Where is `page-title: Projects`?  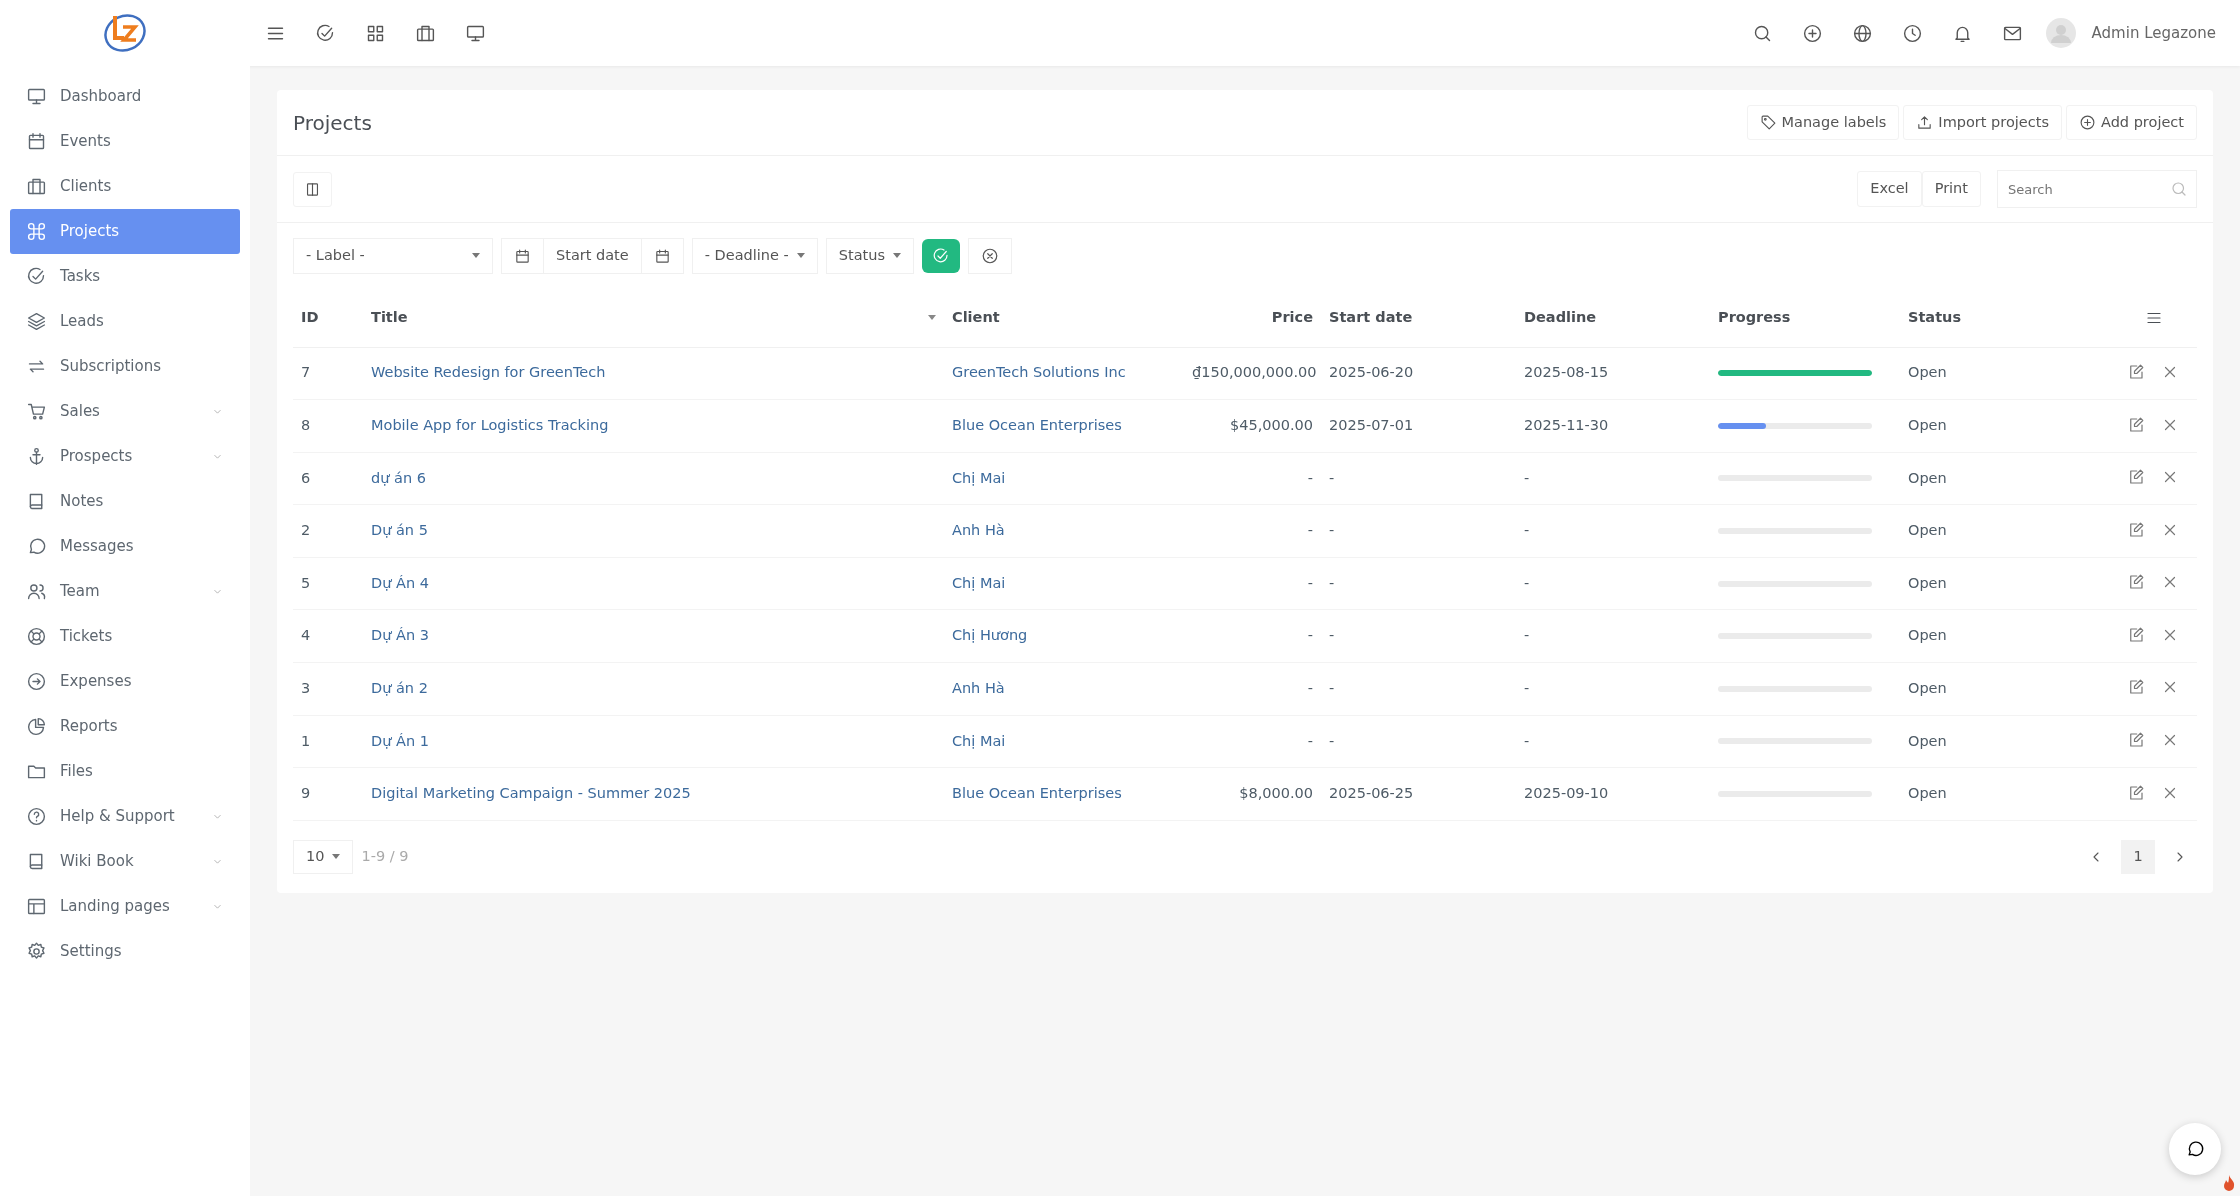
page-title: Projects is located at coordinates (332, 123).